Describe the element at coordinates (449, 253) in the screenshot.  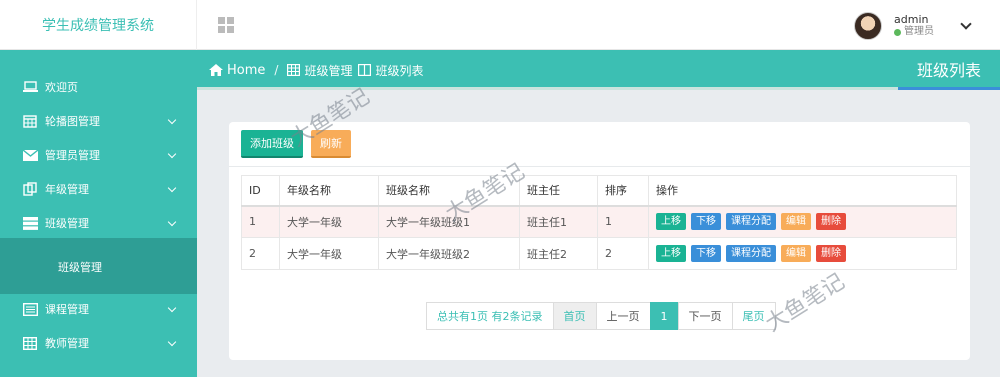
I see `cell-class-name: 大学一年级班级2` at that location.